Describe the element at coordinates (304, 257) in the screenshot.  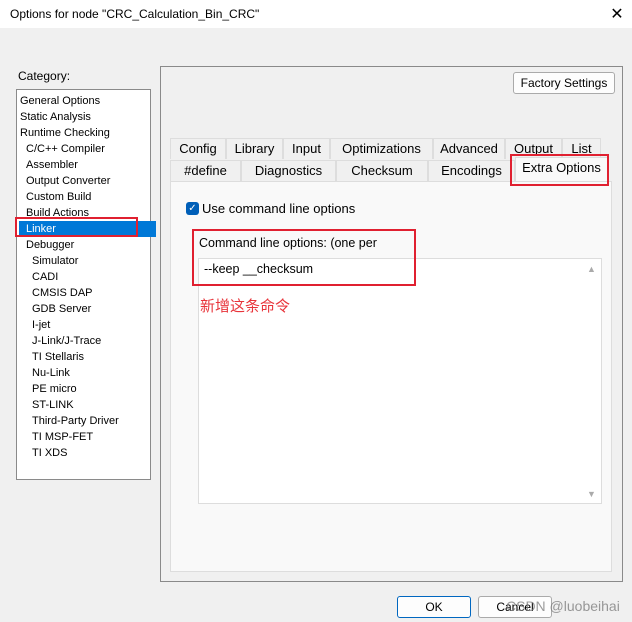
I see `highlight-command-line` at that location.